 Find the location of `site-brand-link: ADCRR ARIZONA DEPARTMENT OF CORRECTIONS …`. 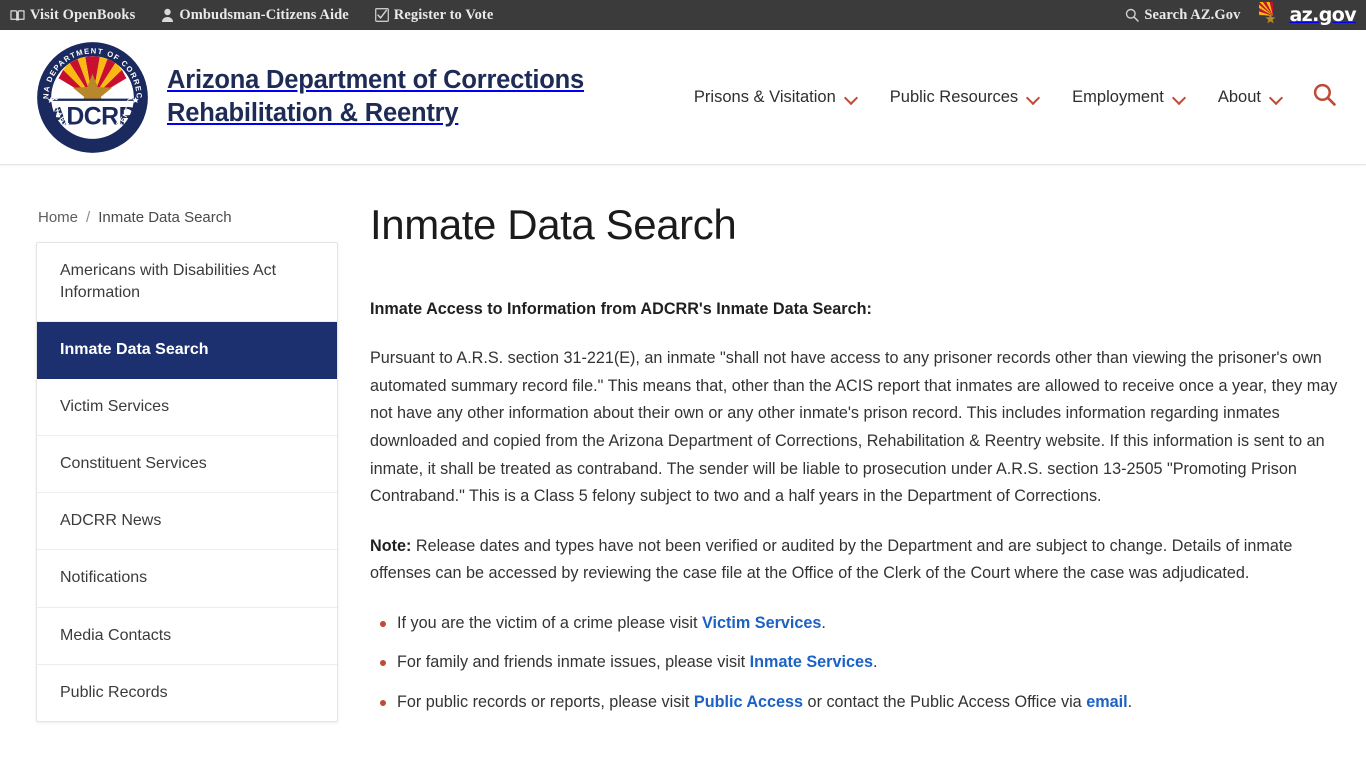

site-brand-link: ADCRR ARIZONA DEPARTMENT OF CORRECTIONS … is located at coordinates (308, 94).